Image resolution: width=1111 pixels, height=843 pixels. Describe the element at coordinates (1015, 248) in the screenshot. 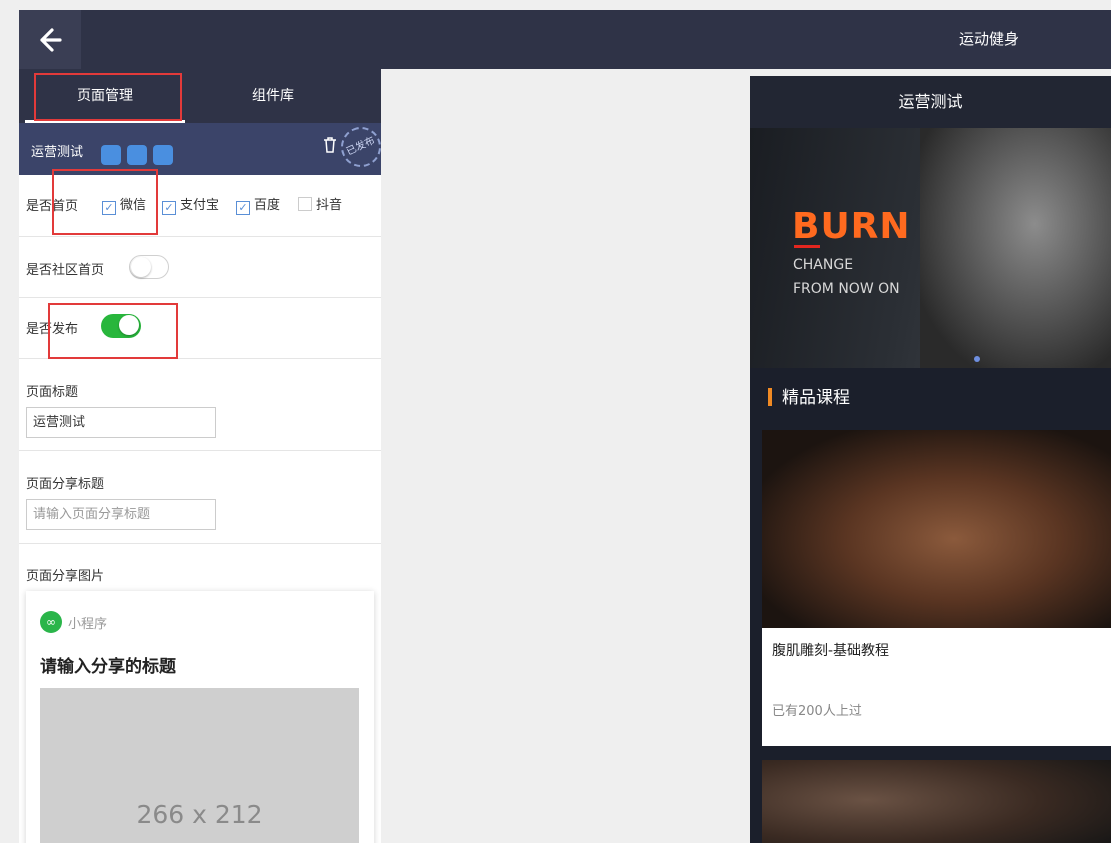

I see `athlete-image` at that location.